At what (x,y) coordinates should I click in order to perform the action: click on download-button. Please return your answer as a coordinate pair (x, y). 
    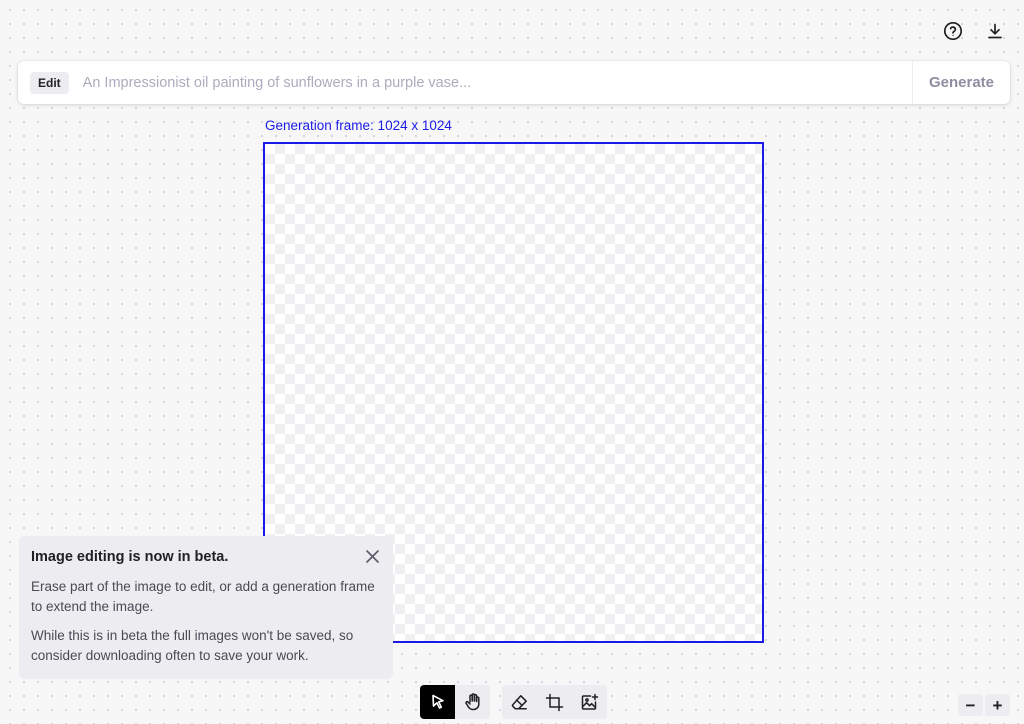
    Looking at the image, I should click on (995, 31).